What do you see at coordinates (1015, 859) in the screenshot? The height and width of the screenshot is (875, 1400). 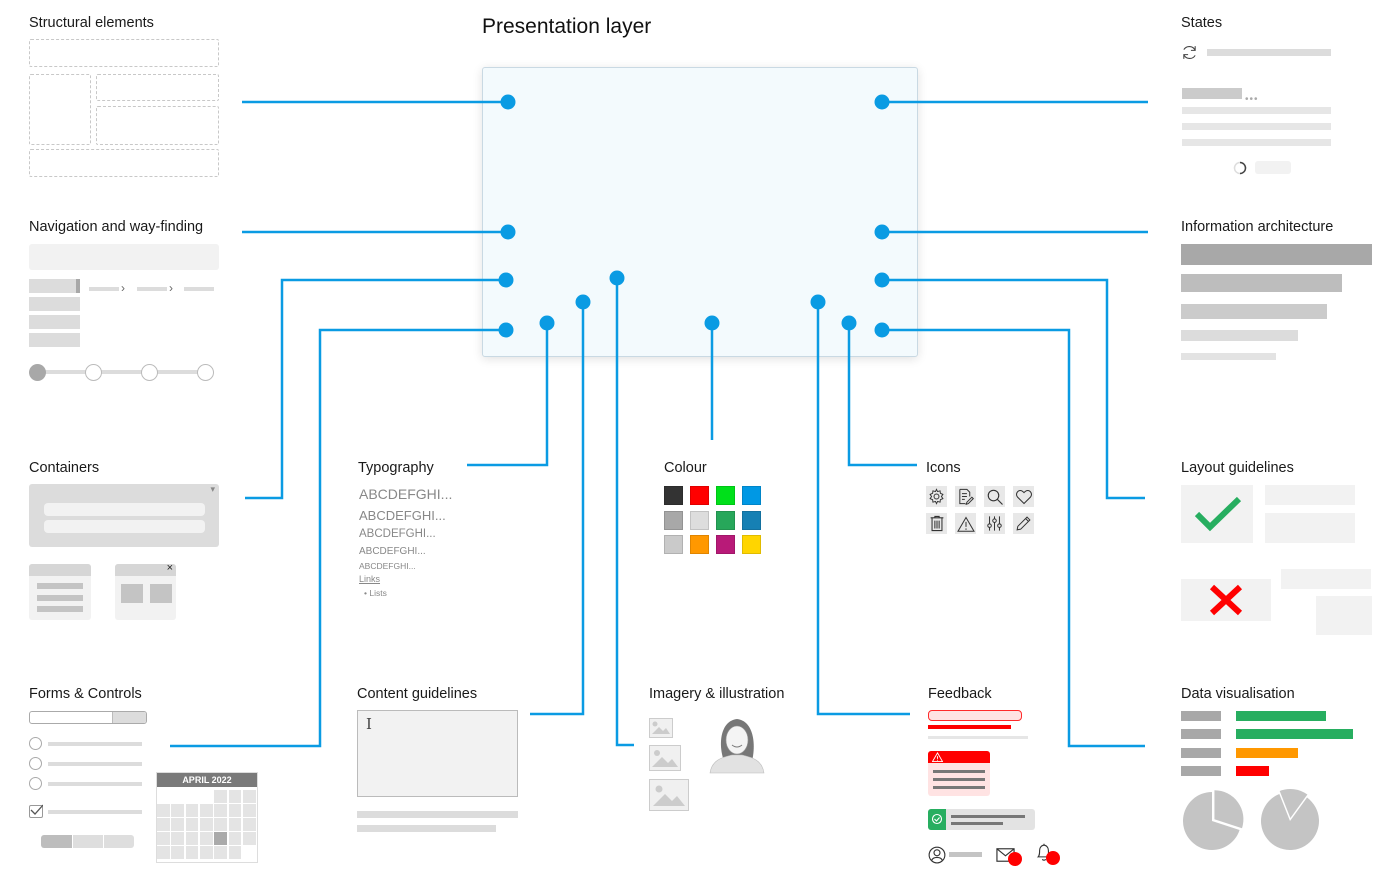 I see `notification-badge` at bounding box center [1015, 859].